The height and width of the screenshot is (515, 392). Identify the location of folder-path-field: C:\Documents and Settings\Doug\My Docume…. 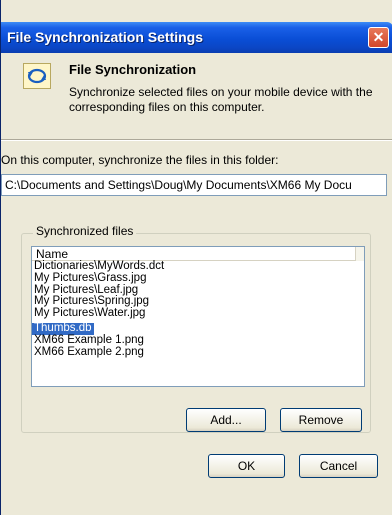
(194, 185).